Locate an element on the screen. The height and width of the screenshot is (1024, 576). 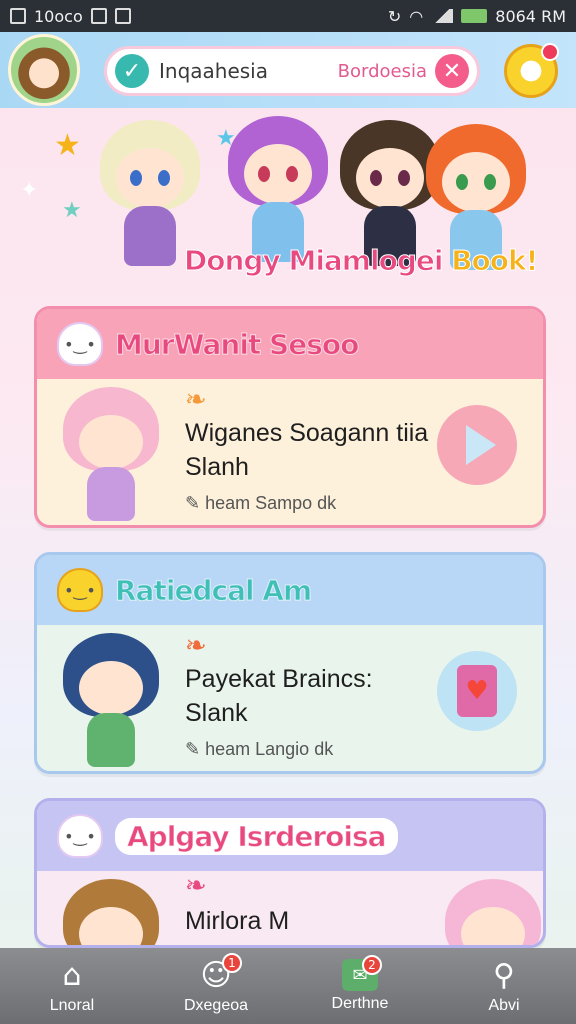
nav-label: Lnoral is located at coordinates (72, 1005).